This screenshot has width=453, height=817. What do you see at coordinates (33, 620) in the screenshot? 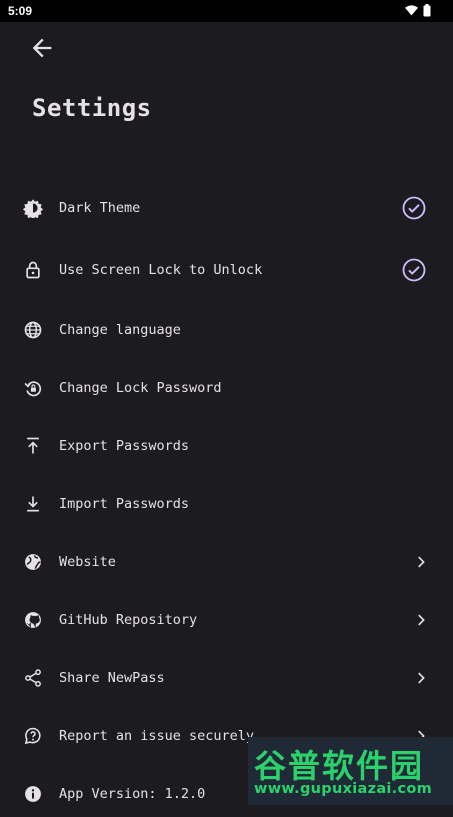
I see `github-icon` at bounding box center [33, 620].